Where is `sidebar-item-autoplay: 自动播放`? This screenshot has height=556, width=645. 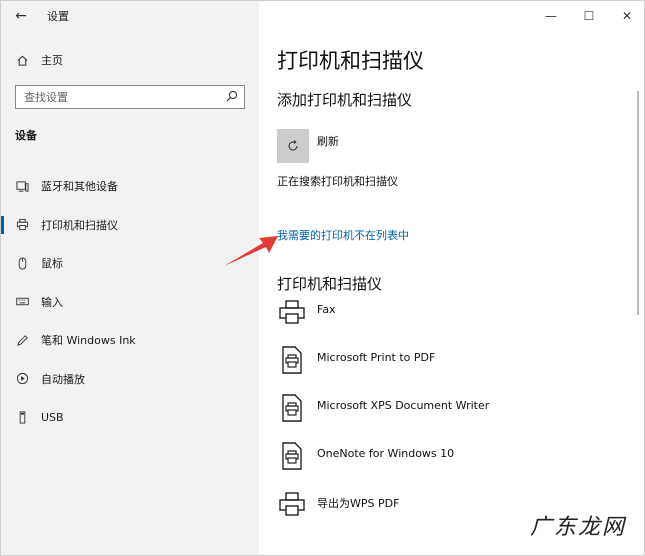 sidebar-item-autoplay: 自动播放 is located at coordinates (130, 379).